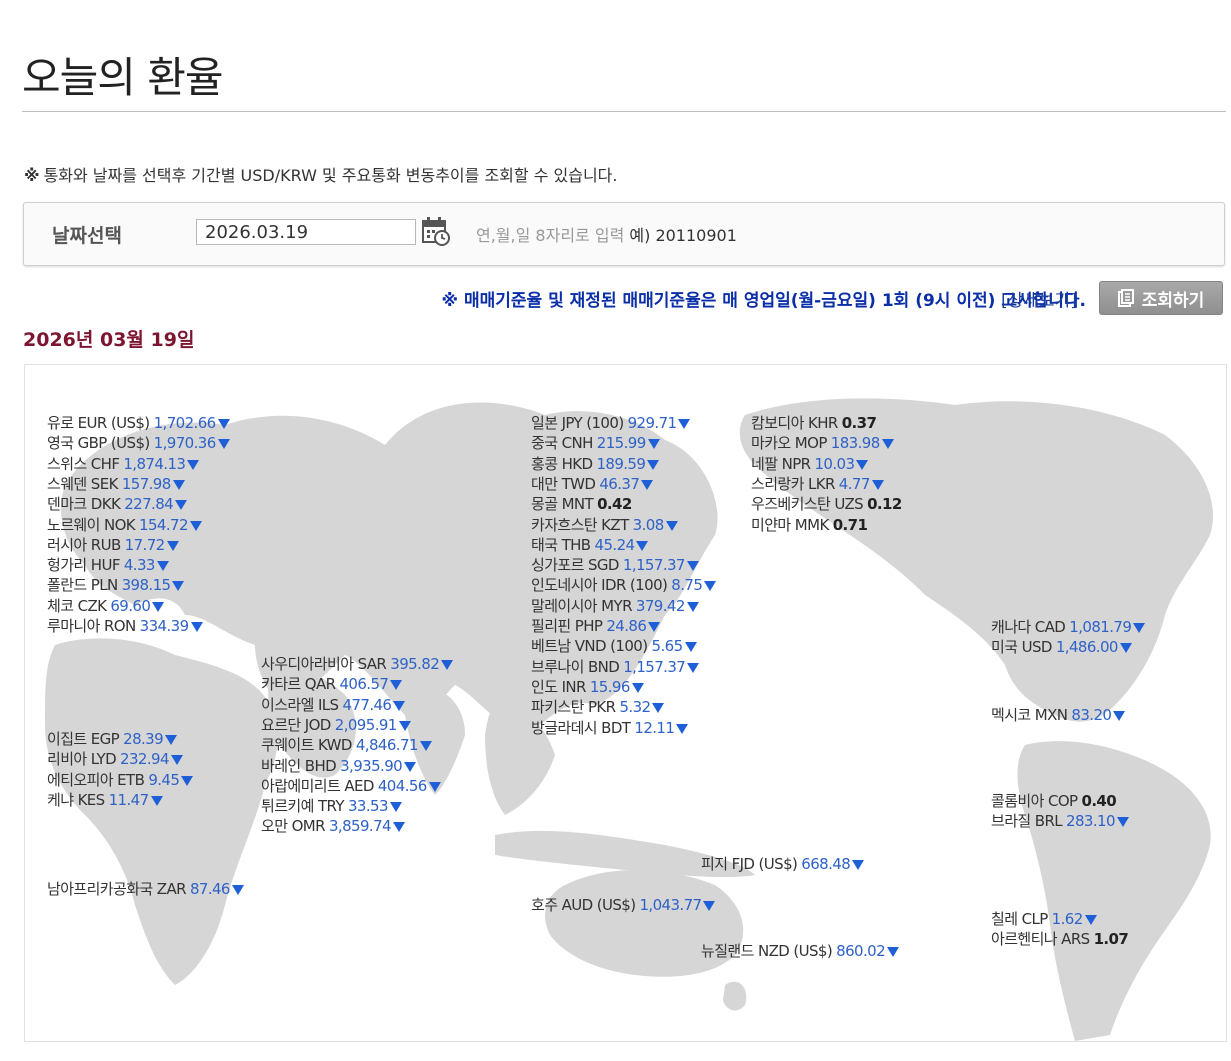 The width and height of the screenshot is (1231, 1061). I want to click on currency-name: 폴란드 PLN, so click(82, 585).